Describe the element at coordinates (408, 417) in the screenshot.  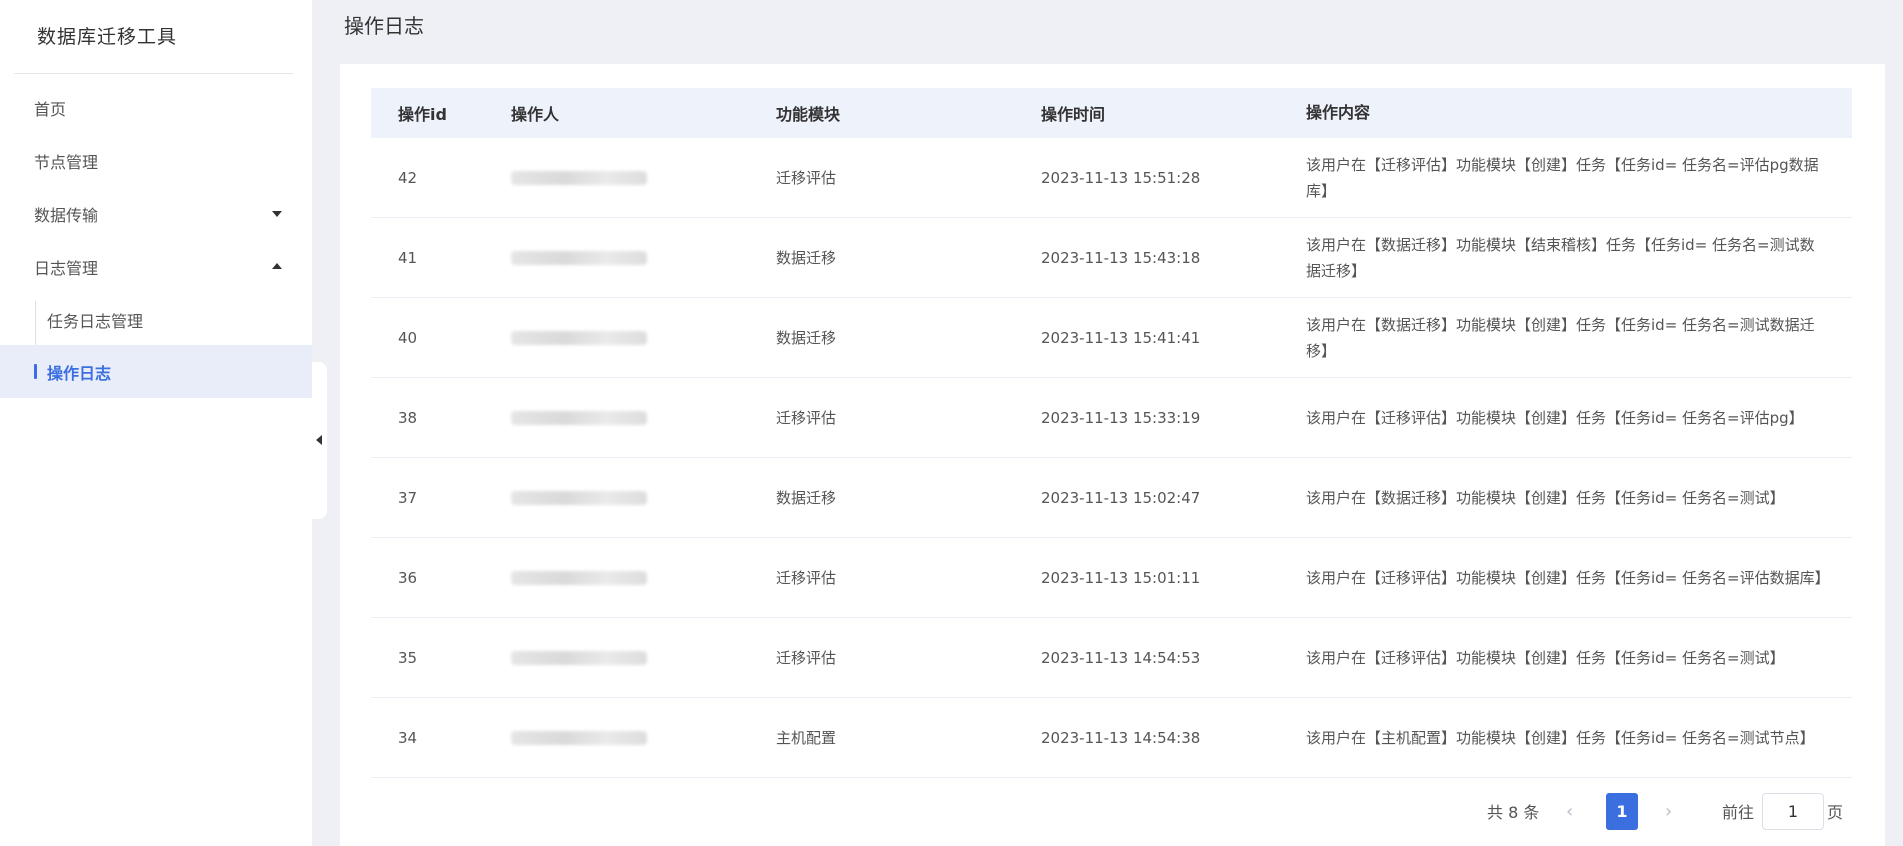
I see `cell-id: 38` at that location.